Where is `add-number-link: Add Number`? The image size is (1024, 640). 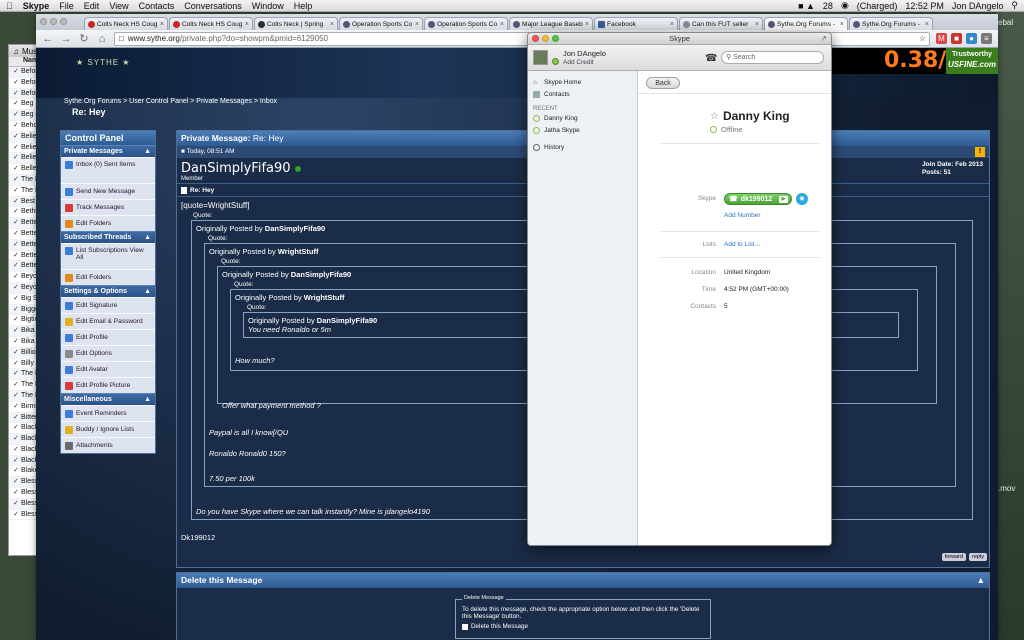
add-number-link: Add Number is located at coordinates (742, 215).